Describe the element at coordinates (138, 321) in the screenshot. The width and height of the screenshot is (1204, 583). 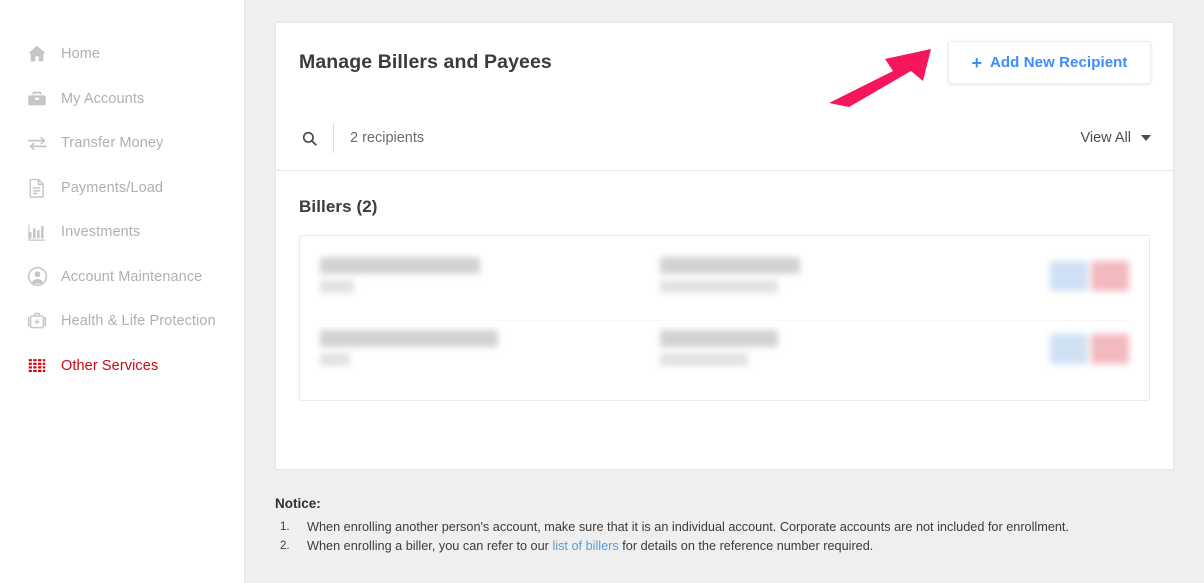
I see `sidebar-item-label: Health & Life Protection` at that location.